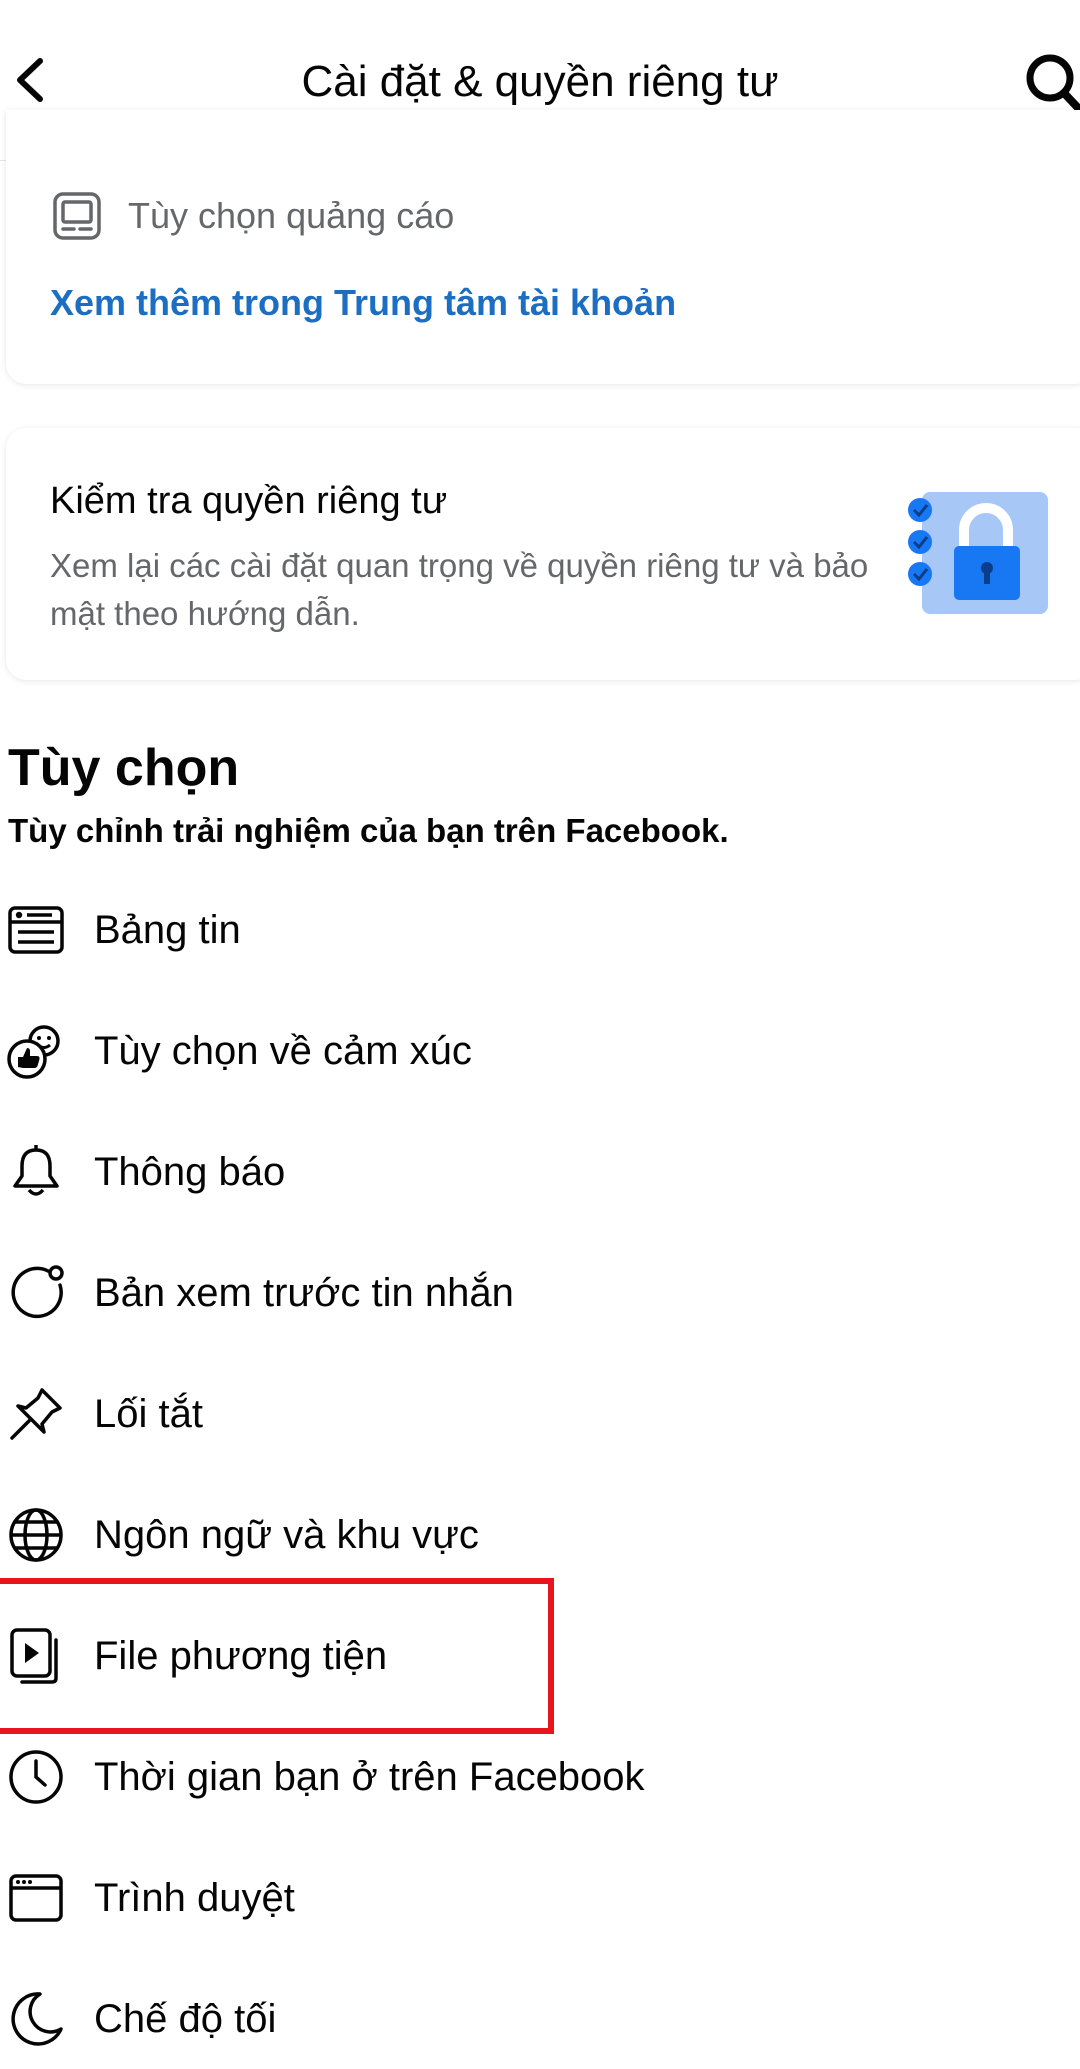 This screenshot has width=1080, height=2069. Describe the element at coordinates (540, 1535) in the screenshot. I see `menu-item-language-region: Ngôn ngữ và khu vực` at that location.